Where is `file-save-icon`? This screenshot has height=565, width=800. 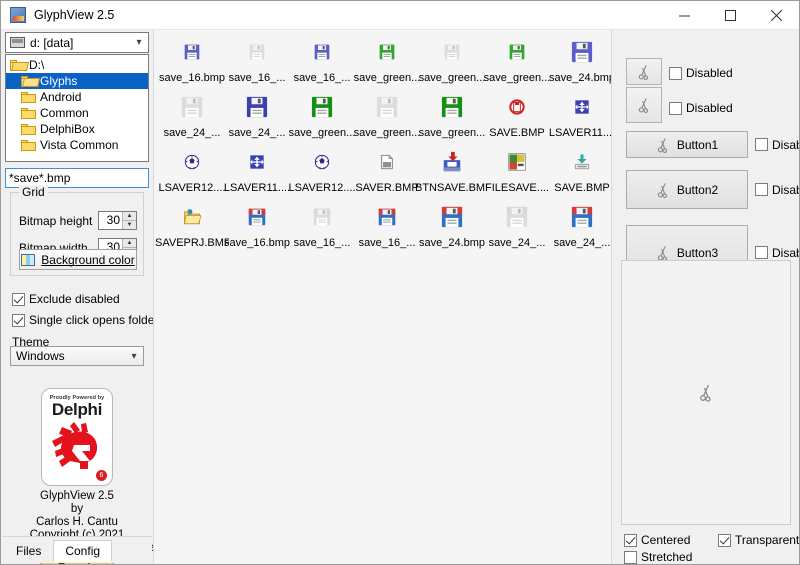
file-save-icon is located at coordinates (517, 163).